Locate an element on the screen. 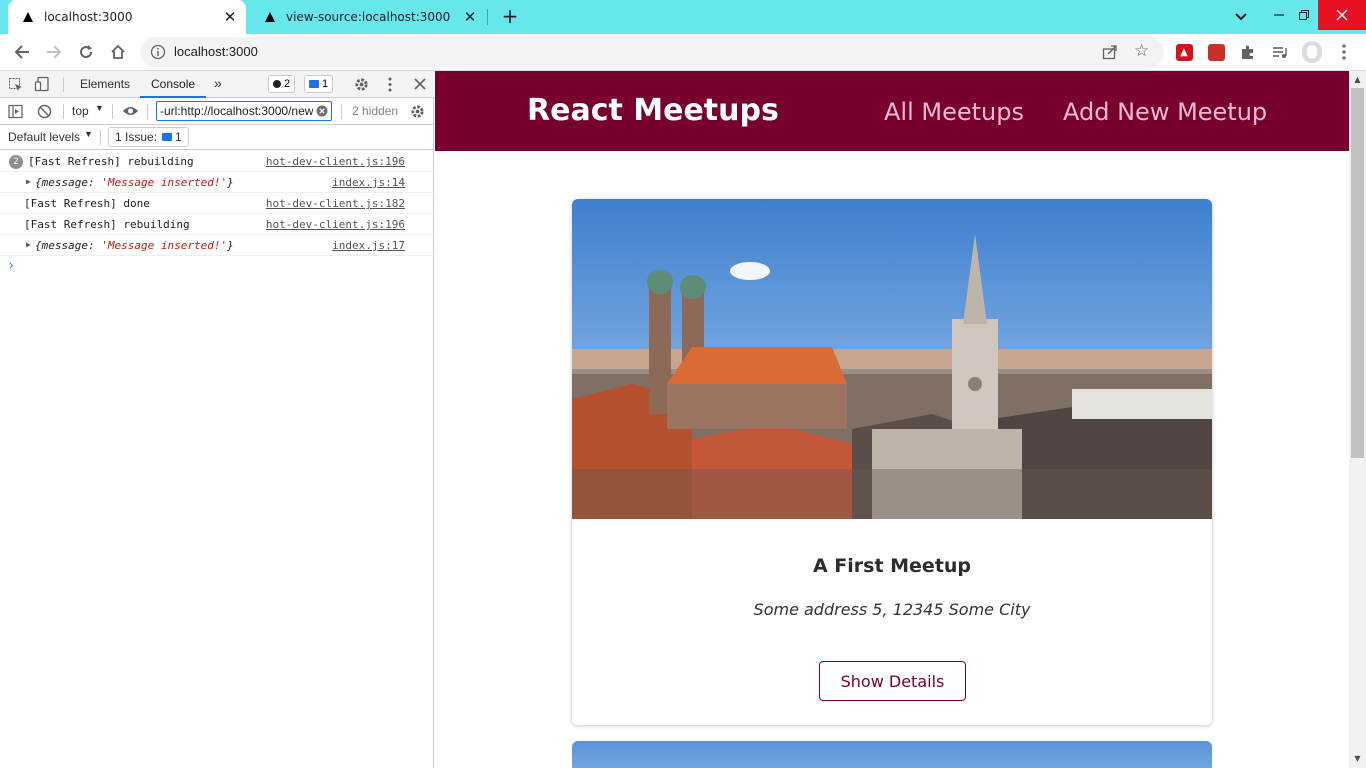 The width and height of the screenshot is (1366, 768). profile-avatar is located at coordinates (1312, 52).